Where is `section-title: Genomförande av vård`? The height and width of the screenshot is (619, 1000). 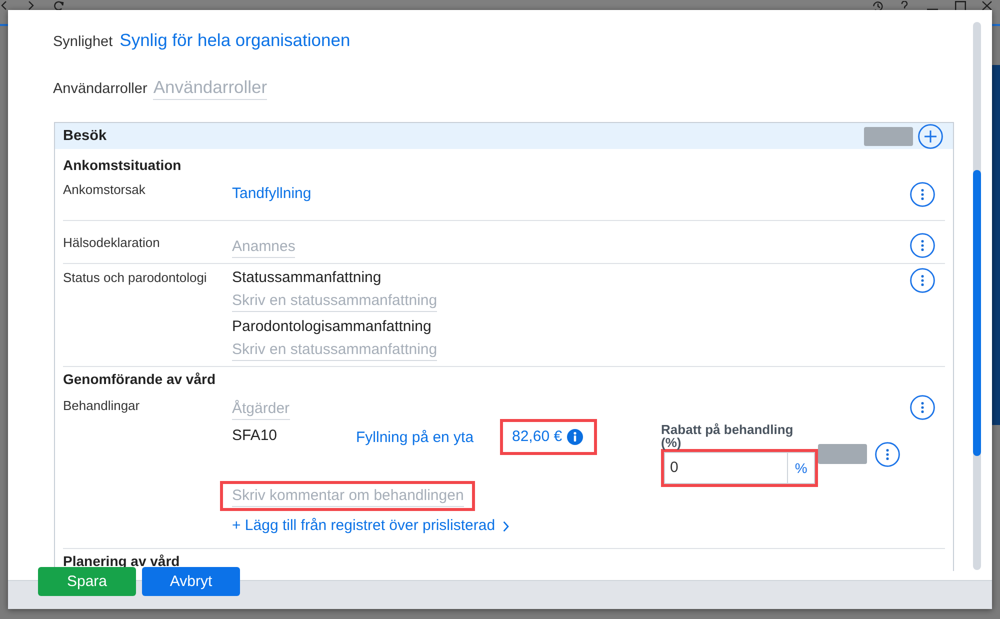 section-title: Genomförande av vård is located at coordinates (139, 379).